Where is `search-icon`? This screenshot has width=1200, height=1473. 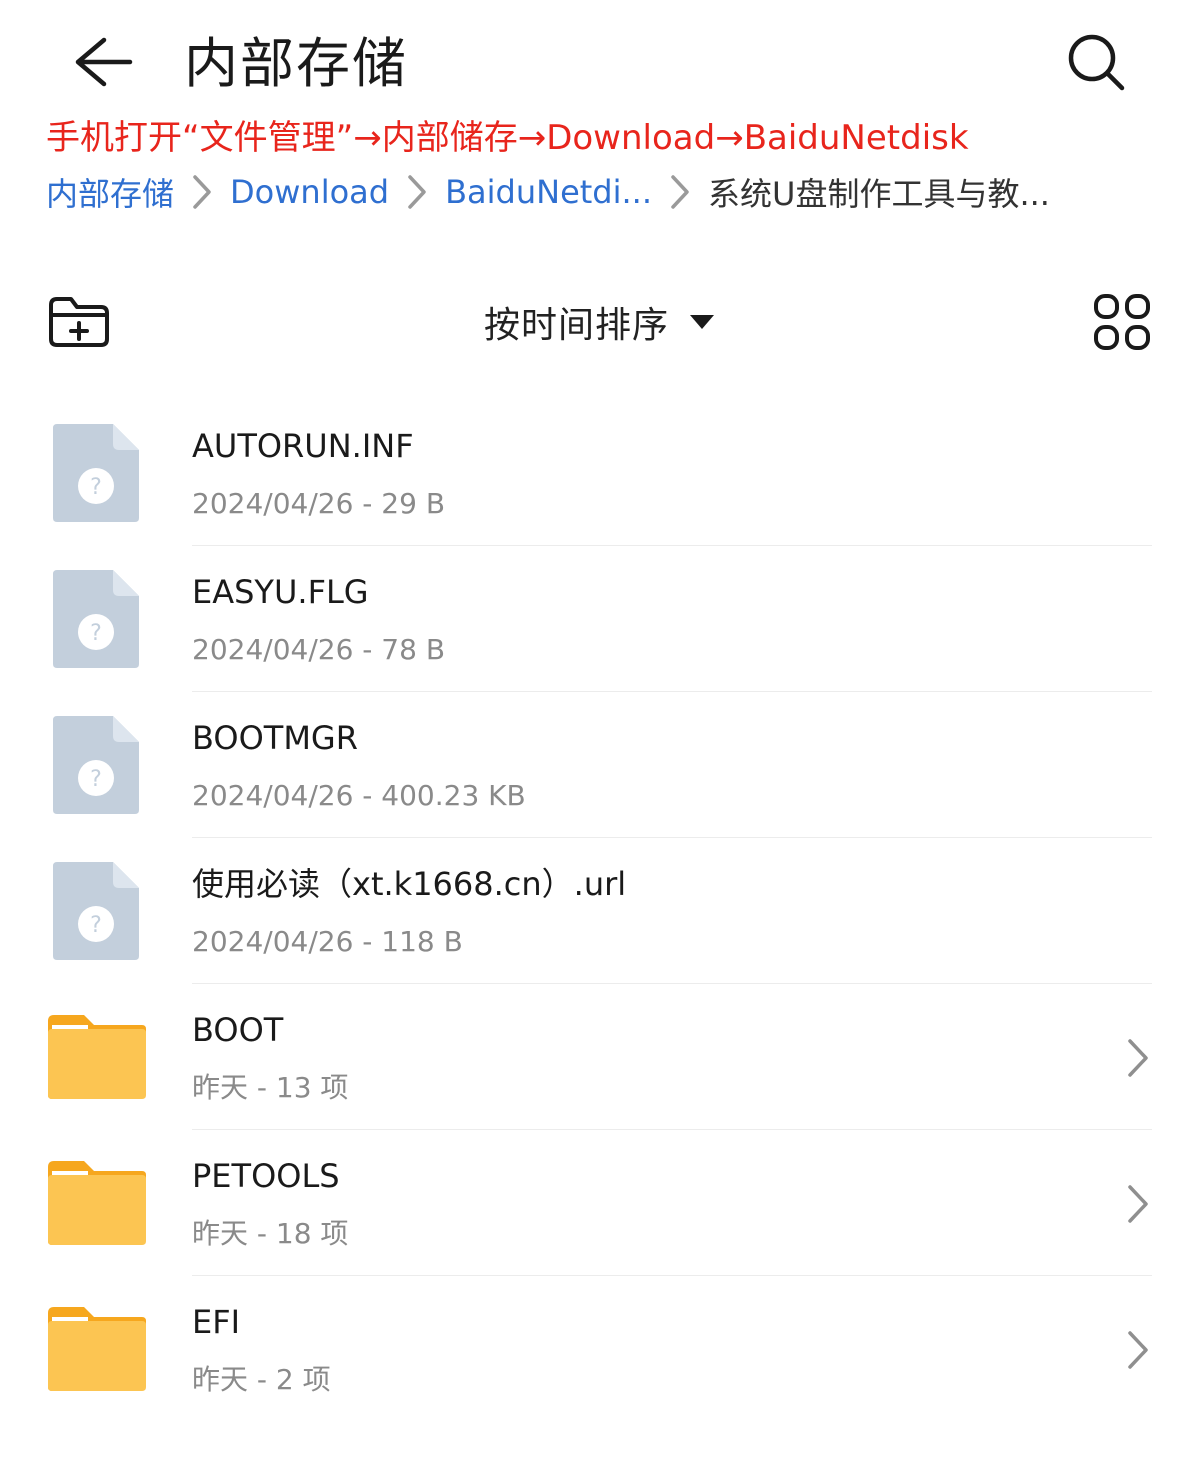
search-icon is located at coordinates (1096, 62).